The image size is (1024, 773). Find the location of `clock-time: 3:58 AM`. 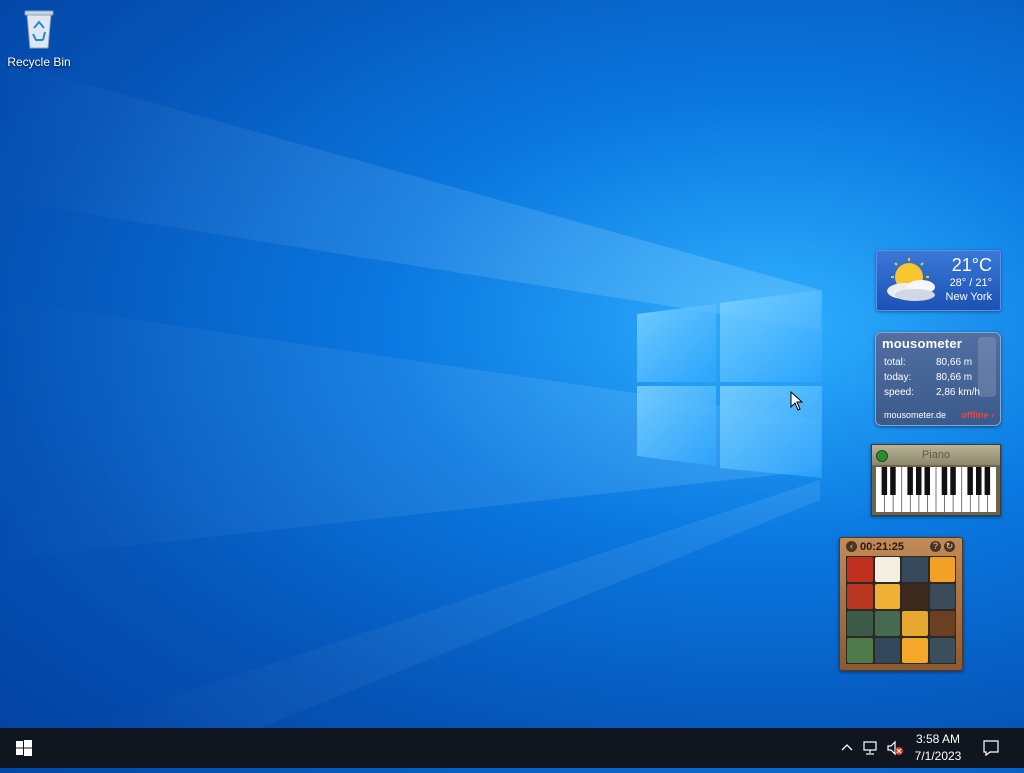

clock-time: 3:58 AM is located at coordinates (938, 739).